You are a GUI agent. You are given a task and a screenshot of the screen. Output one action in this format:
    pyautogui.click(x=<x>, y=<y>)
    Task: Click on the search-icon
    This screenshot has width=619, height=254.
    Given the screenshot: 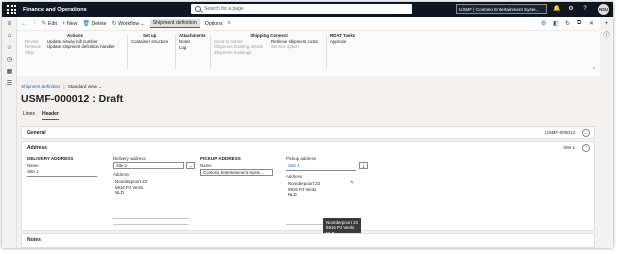 What is the action you would take?
    pyautogui.click(x=198, y=9)
    